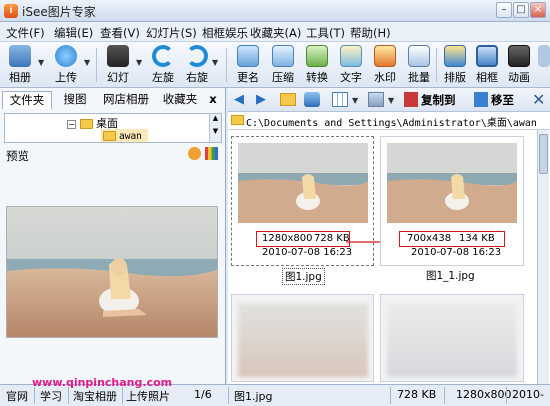 The width and height of the screenshot is (550, 406). I want to click on move-icon, so click(481, 99).